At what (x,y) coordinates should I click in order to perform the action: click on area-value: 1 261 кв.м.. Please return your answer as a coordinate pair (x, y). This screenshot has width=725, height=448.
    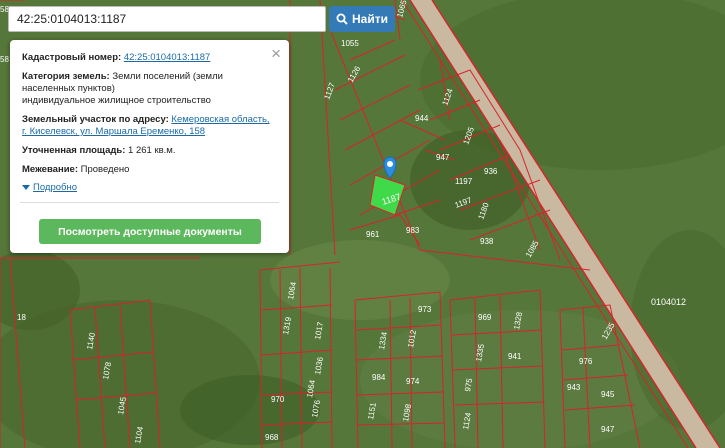
    Looking at the image, I should click on (152, 150).